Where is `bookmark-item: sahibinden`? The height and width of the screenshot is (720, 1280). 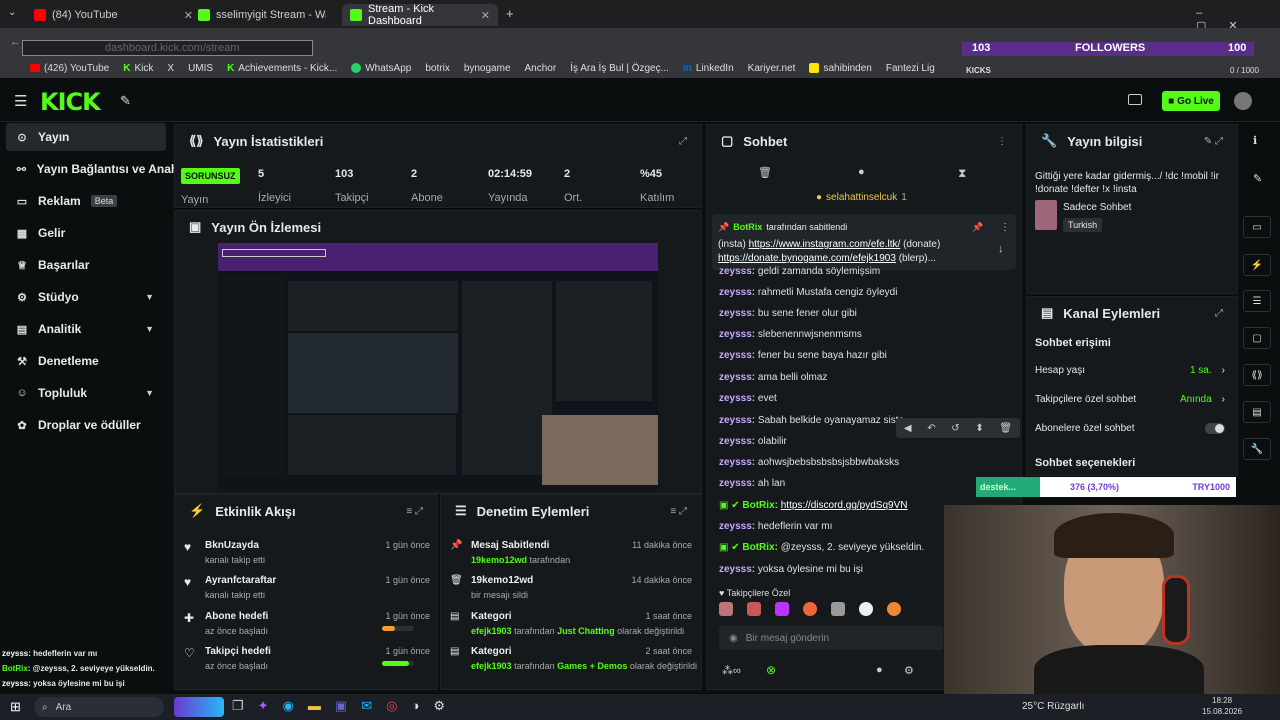 bookmark-item: sahibinden is located at coordinates (840, 68).